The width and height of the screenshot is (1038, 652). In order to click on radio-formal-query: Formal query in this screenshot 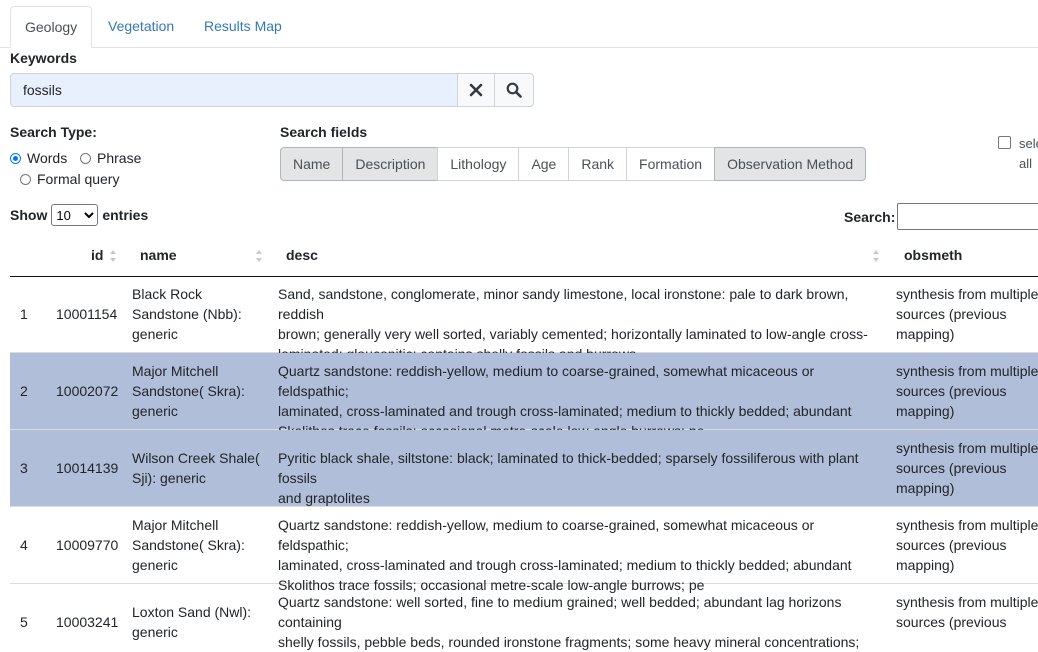, I will do `click(69, 179)`.